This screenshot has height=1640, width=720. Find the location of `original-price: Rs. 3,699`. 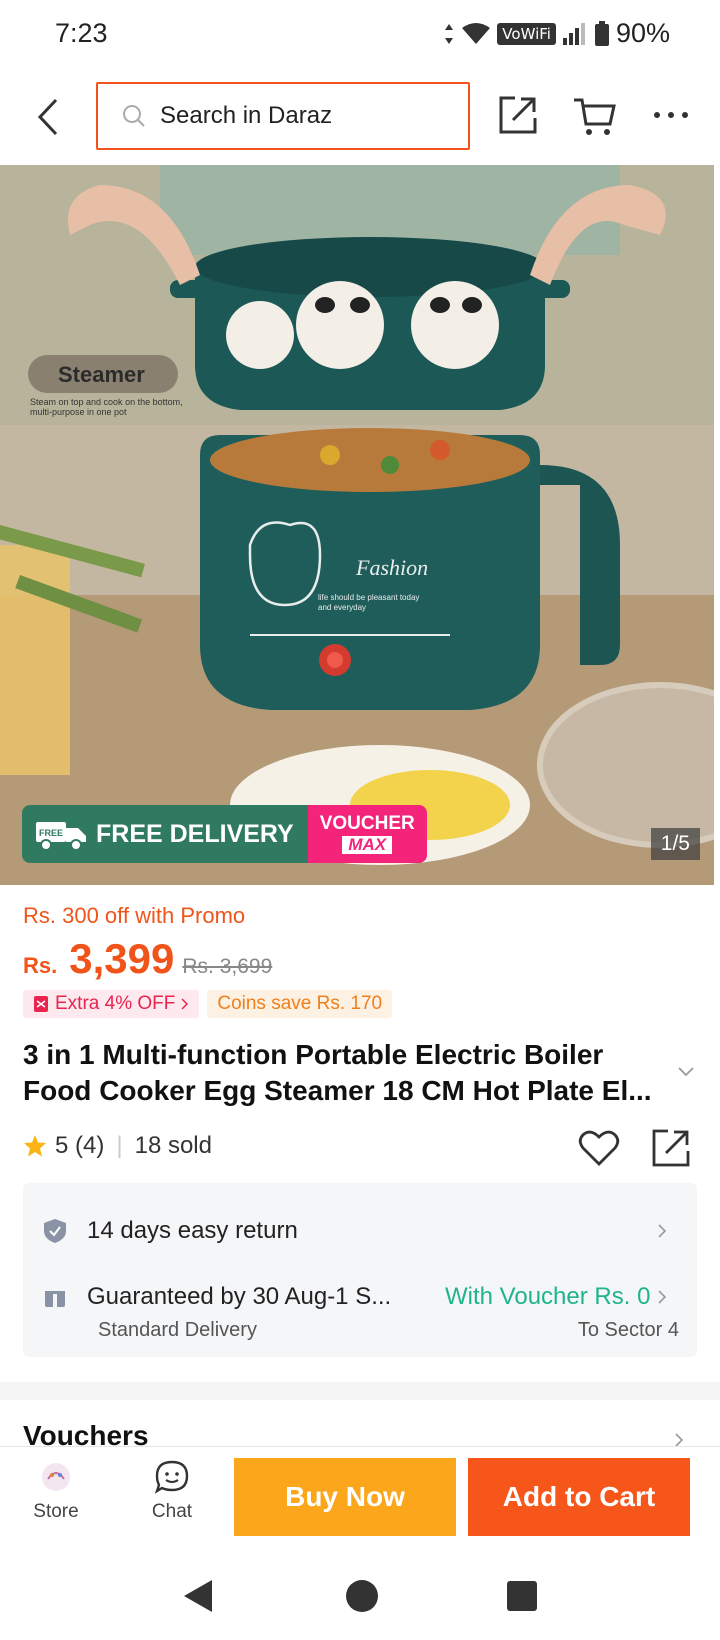

original-price: Rs. 3,699 is located at coordinates (227, 966).